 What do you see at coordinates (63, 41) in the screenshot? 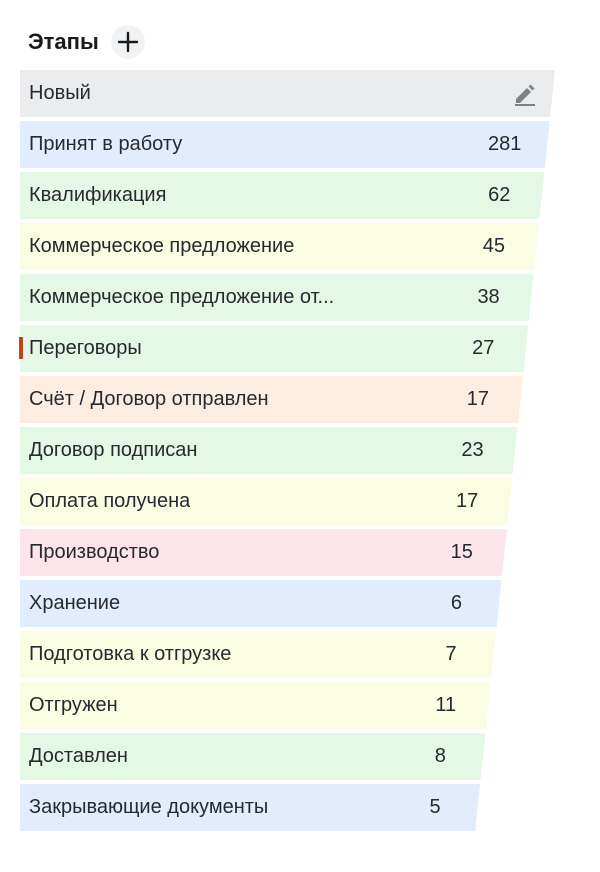
I see `page-title: Этапы` at bounding box center [63, 41].